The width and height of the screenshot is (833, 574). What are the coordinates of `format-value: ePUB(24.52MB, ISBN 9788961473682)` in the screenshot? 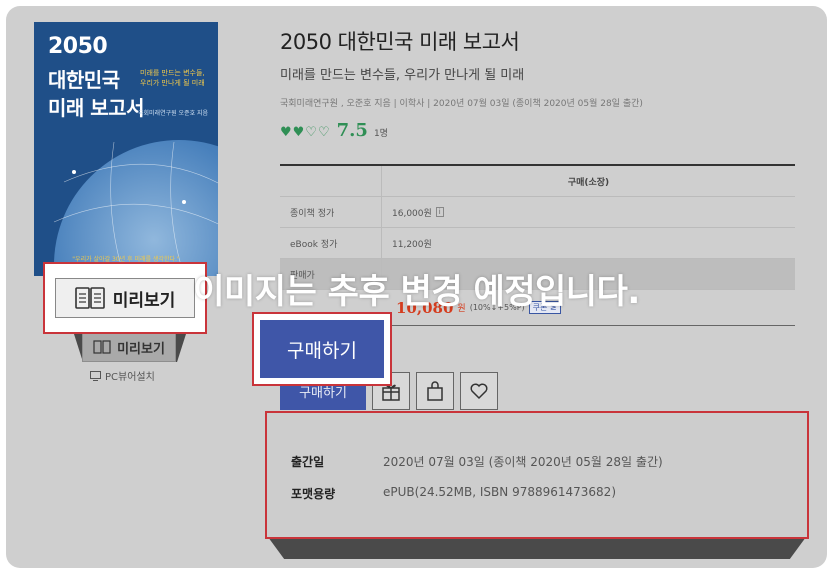 It's located at (499, 492).